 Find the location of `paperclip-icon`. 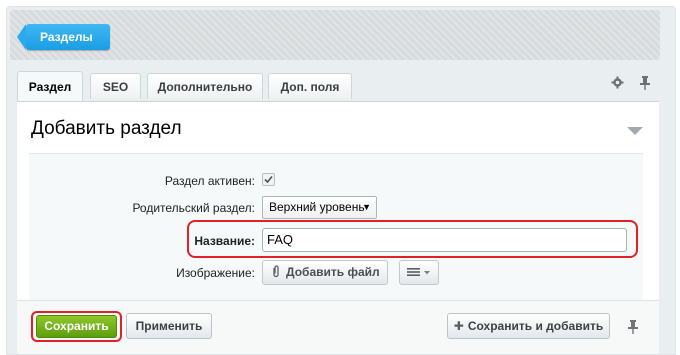

paperclip-icon is located at coordinates (276, 271).